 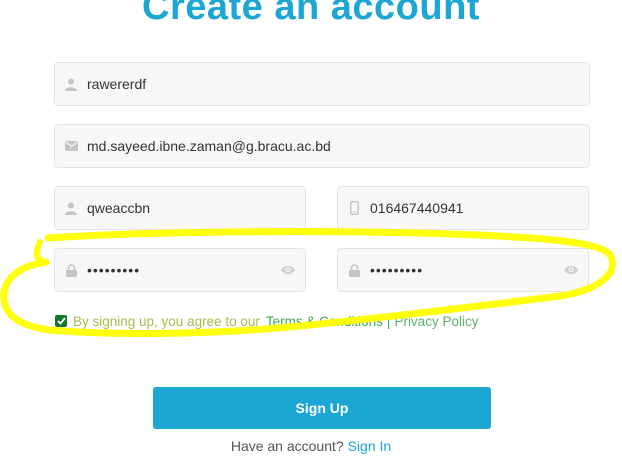 I want to click on page-title: Create an account, so click(x=311, y=14).